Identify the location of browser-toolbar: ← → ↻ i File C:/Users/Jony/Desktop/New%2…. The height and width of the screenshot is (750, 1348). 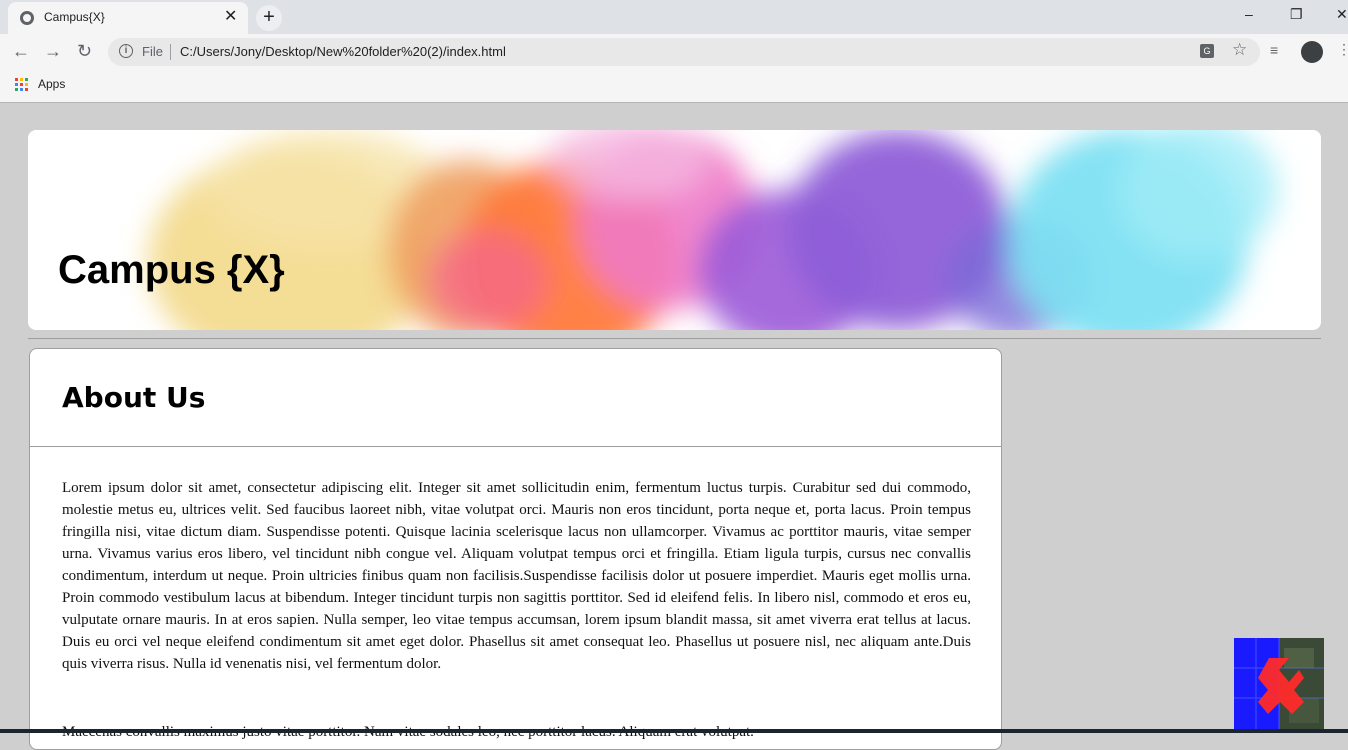
(674, 52).